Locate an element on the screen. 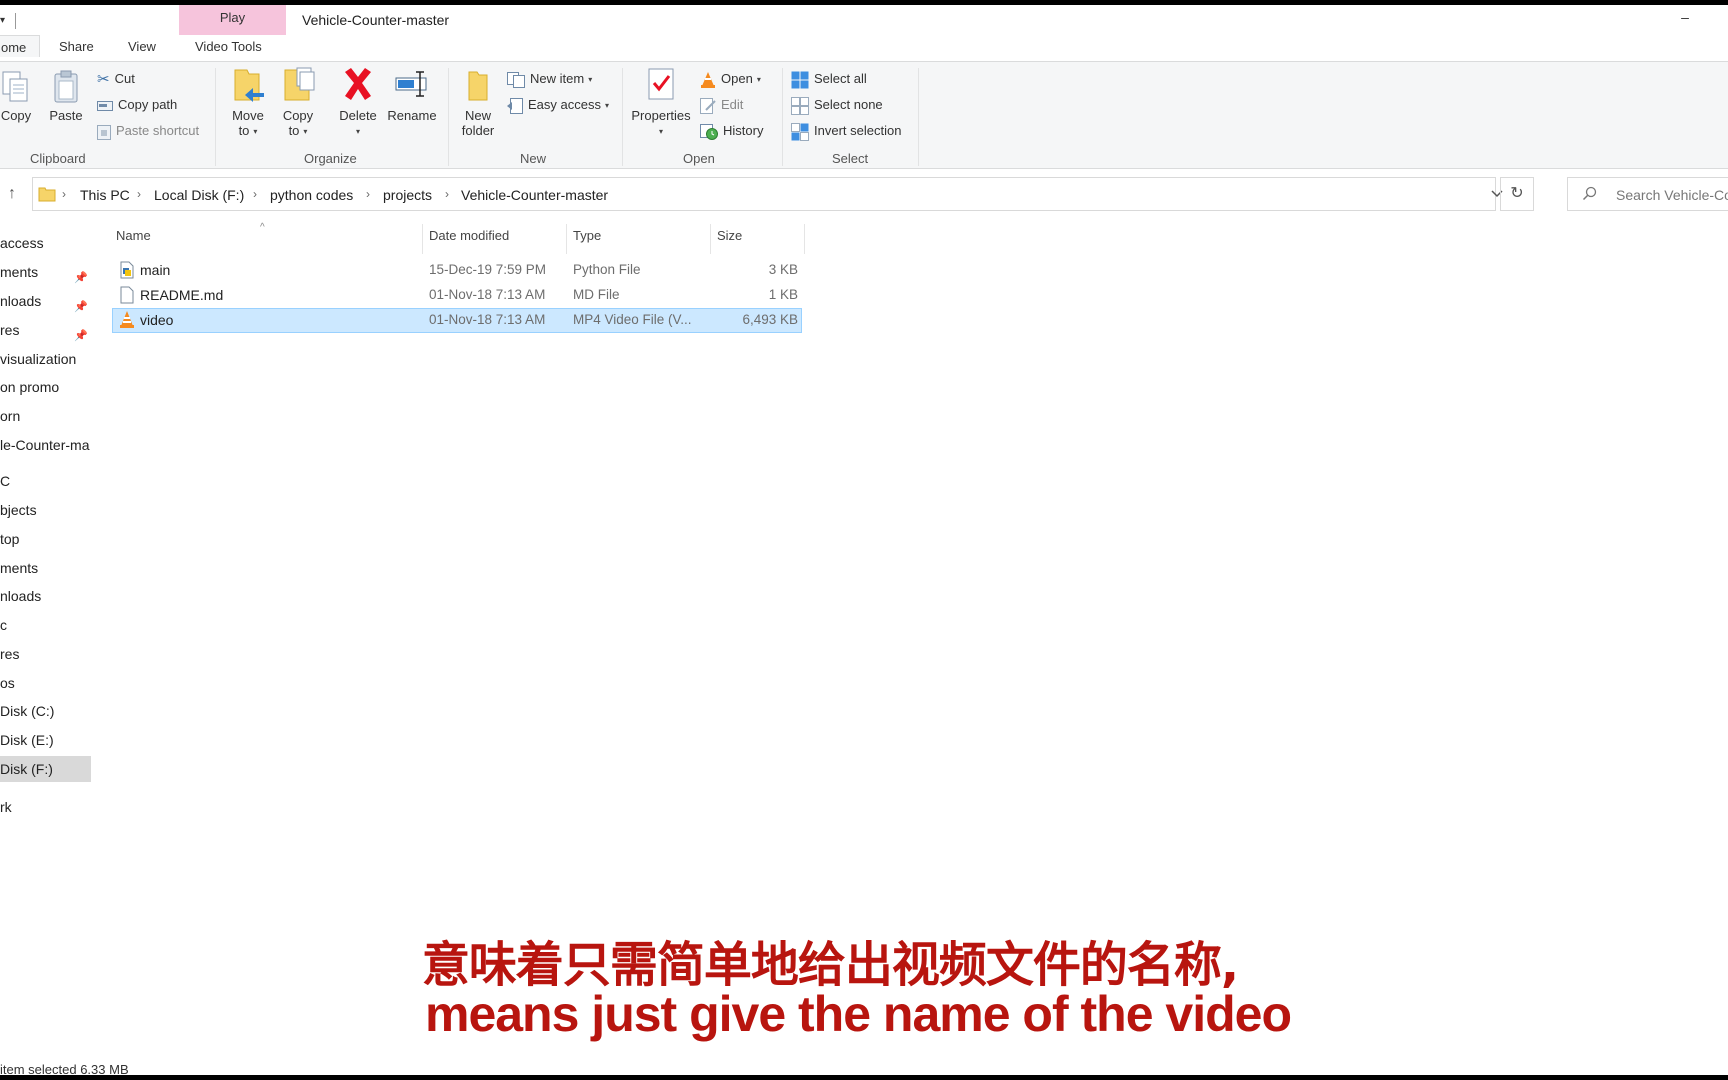  table-row: main 15-Dec-19 7:59 PM Python File 3 KB is located at coordinates (457, 270).